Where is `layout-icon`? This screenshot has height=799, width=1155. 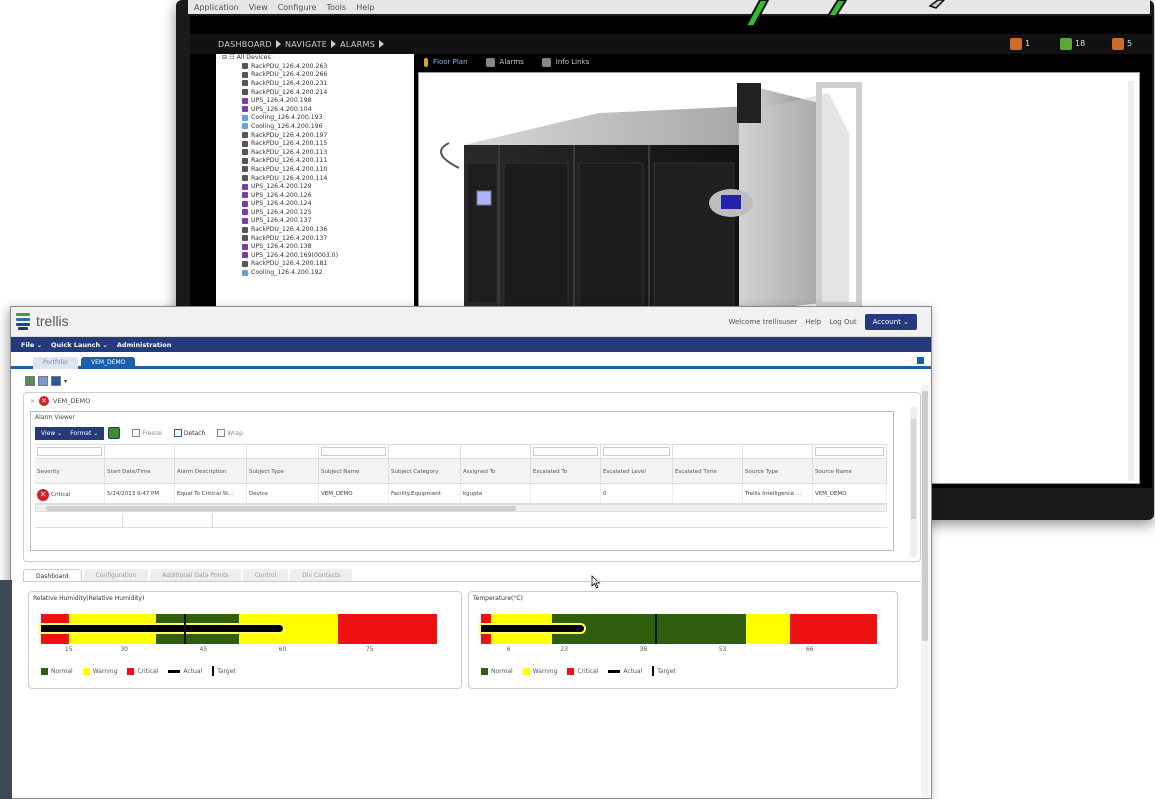
layout-icon is located at coordinates (30, 381).